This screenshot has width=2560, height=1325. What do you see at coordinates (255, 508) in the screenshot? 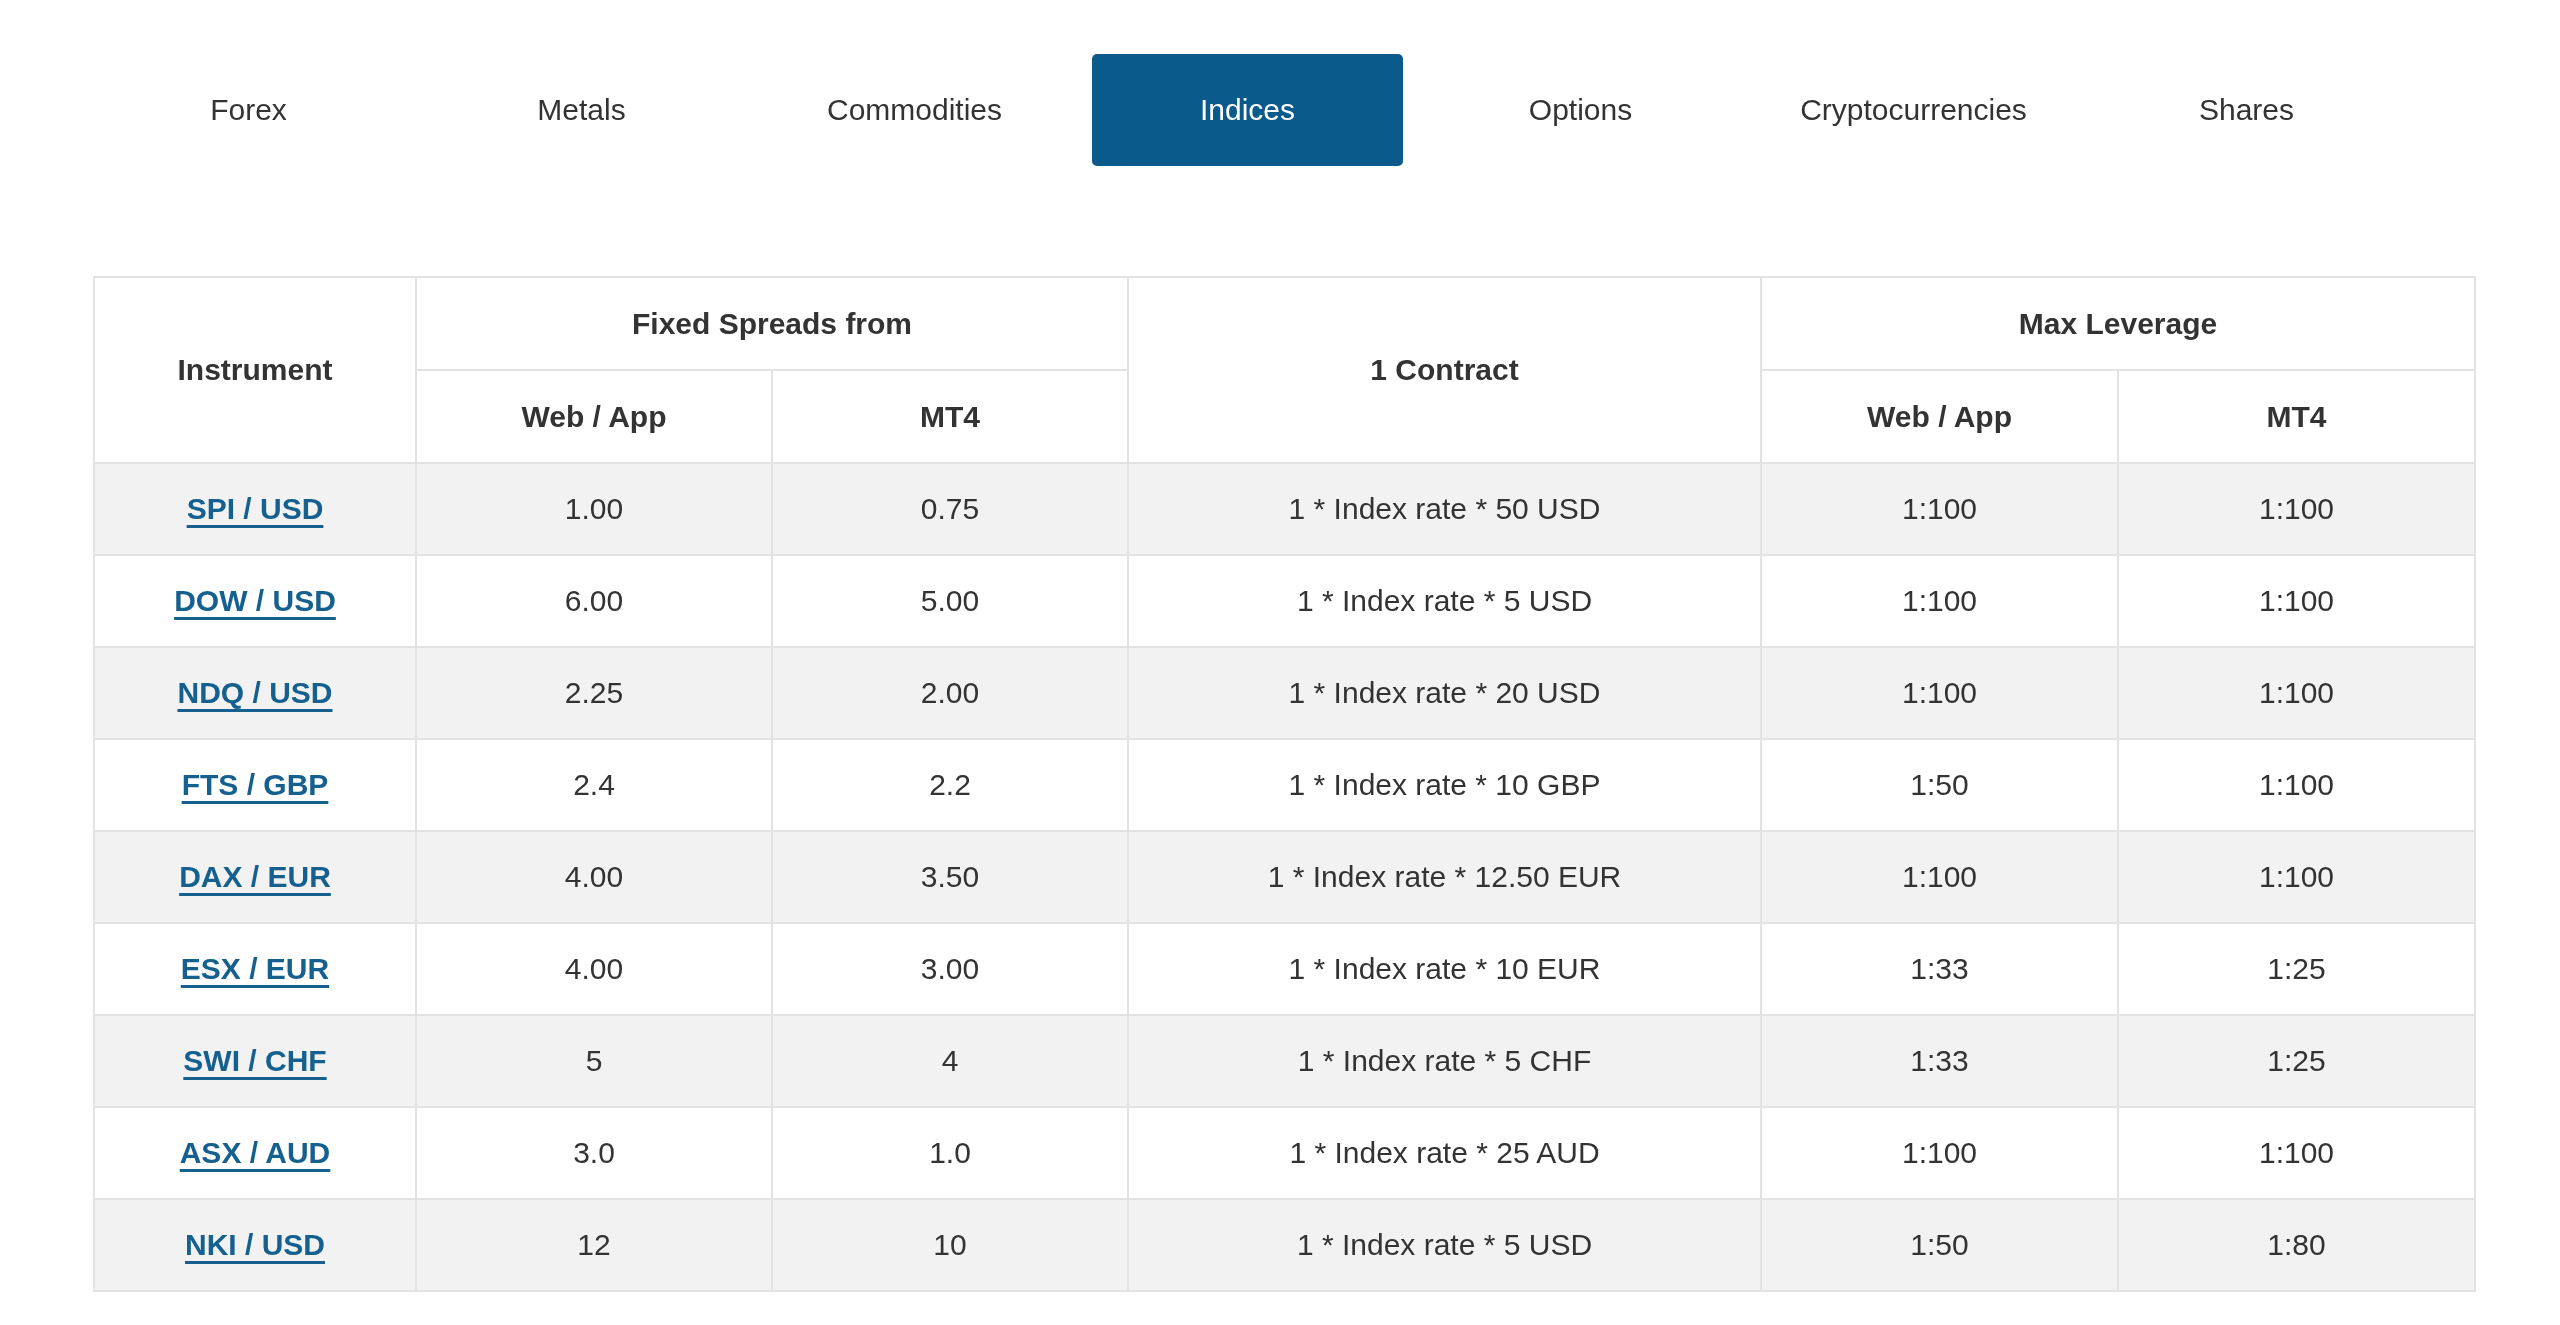
I see `instrument-link: SPI / USD` at bounding box center [255, 508].